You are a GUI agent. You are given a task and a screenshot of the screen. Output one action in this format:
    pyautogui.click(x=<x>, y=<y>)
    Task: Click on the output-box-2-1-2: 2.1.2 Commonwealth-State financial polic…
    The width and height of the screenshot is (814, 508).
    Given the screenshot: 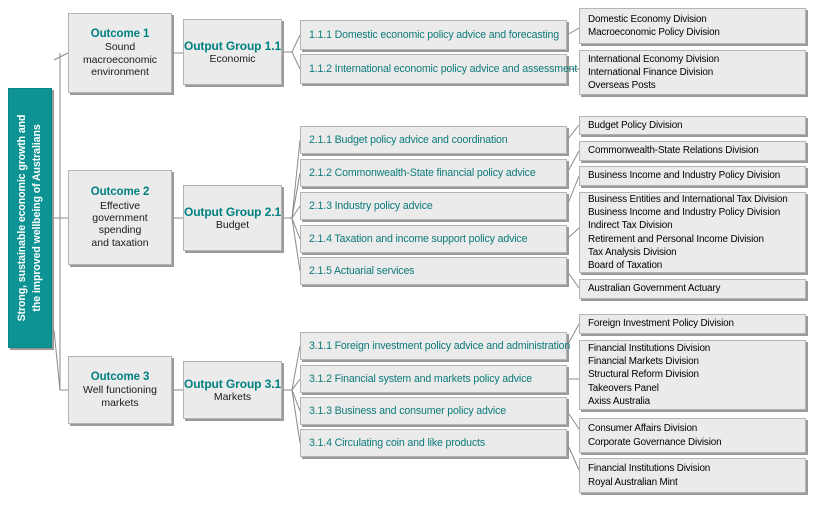 What is the action you would take?
    pyautogui.click(x=433, y=173)
    